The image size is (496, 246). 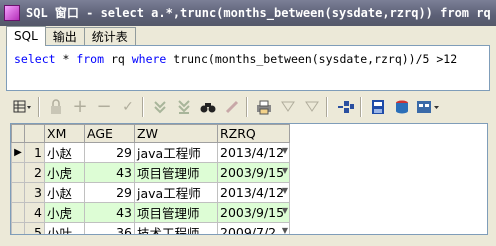 I want to click on sql-part: rq, so click(x=118, y=59).